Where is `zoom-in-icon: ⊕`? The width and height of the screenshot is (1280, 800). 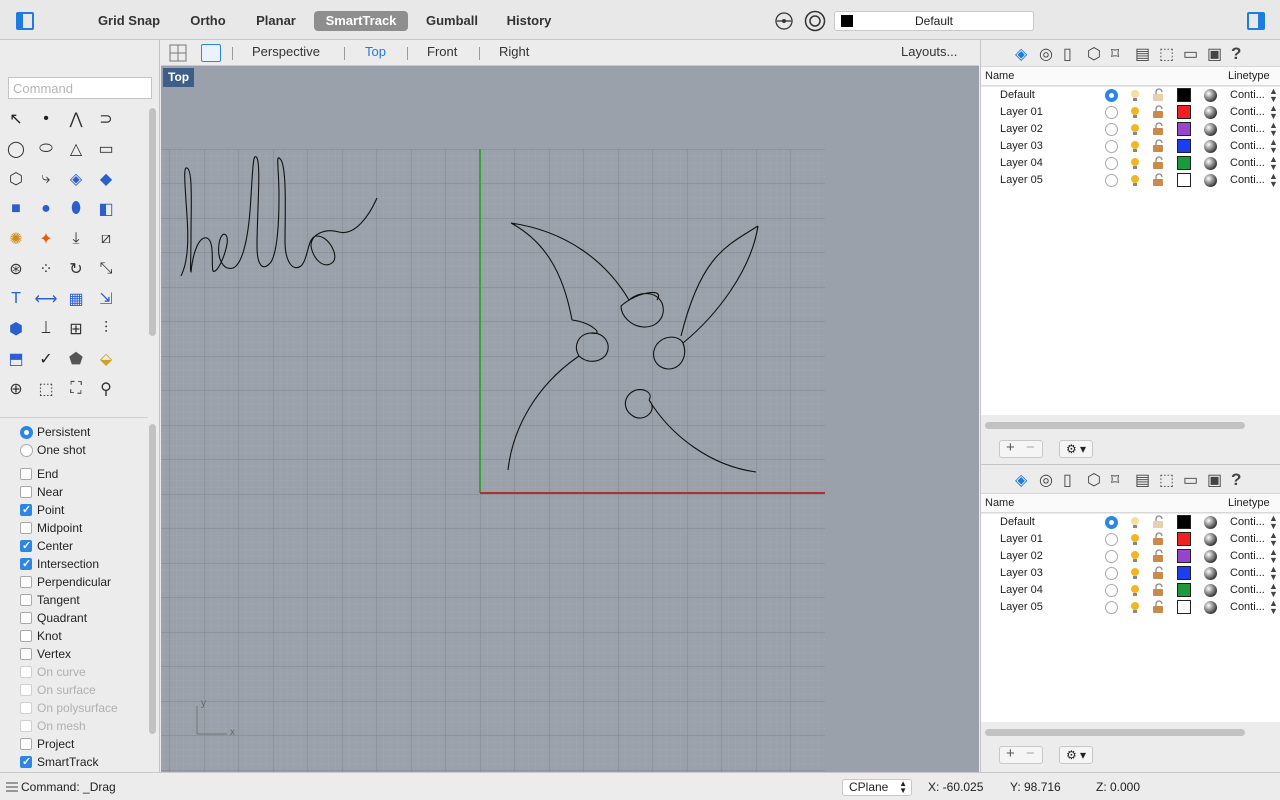 zoom-in-icon: ⊕ is located at coordinates (16, 389).